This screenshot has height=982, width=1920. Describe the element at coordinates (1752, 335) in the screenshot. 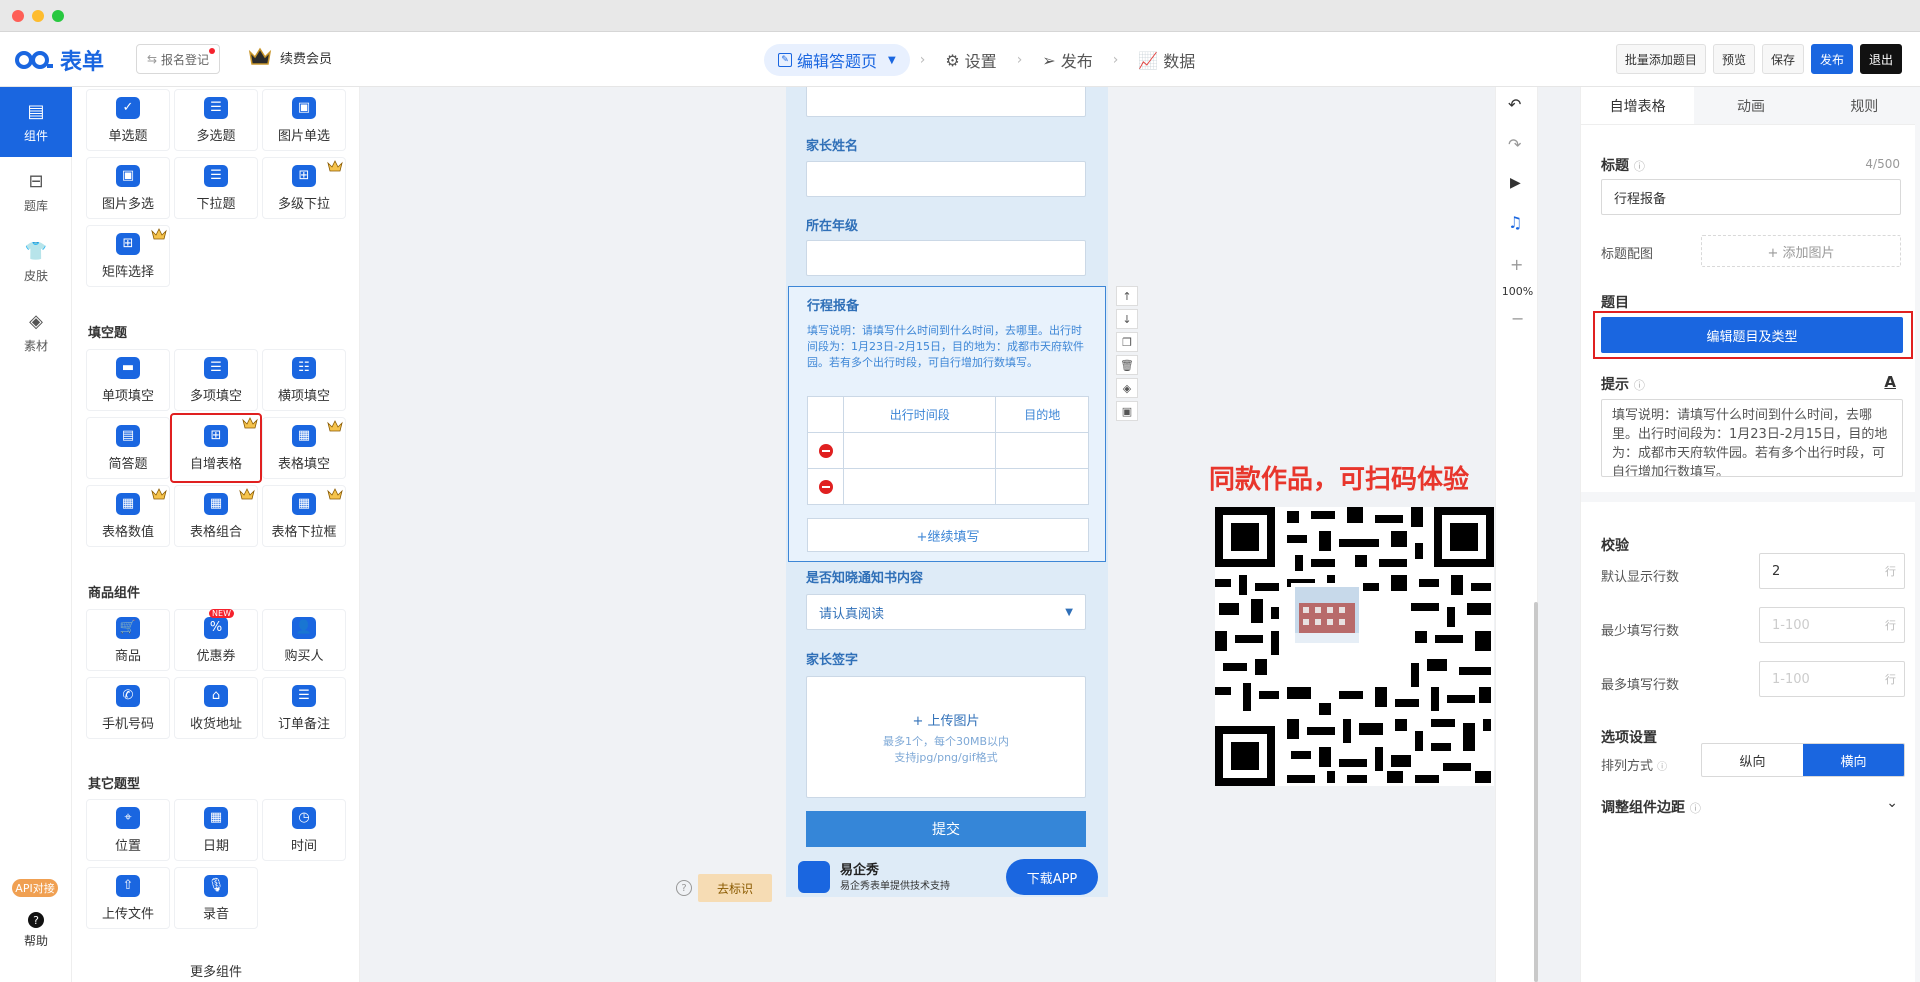

I see `edit-question-button: 编辑题目及类型` at that location.